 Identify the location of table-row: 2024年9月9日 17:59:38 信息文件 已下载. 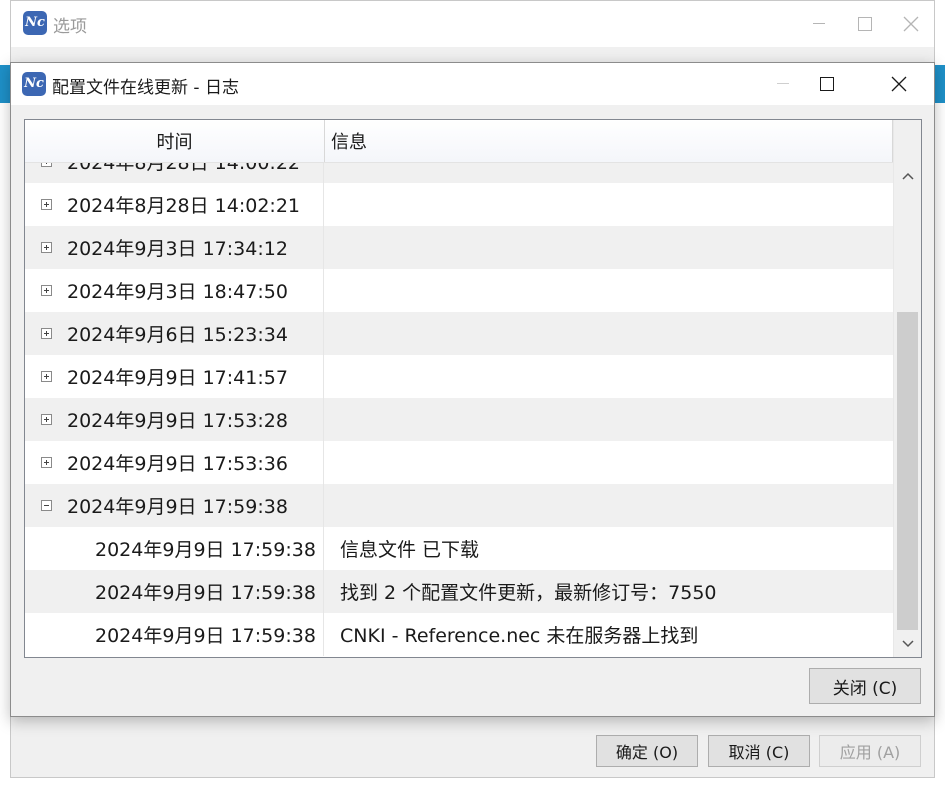
(459, 548).